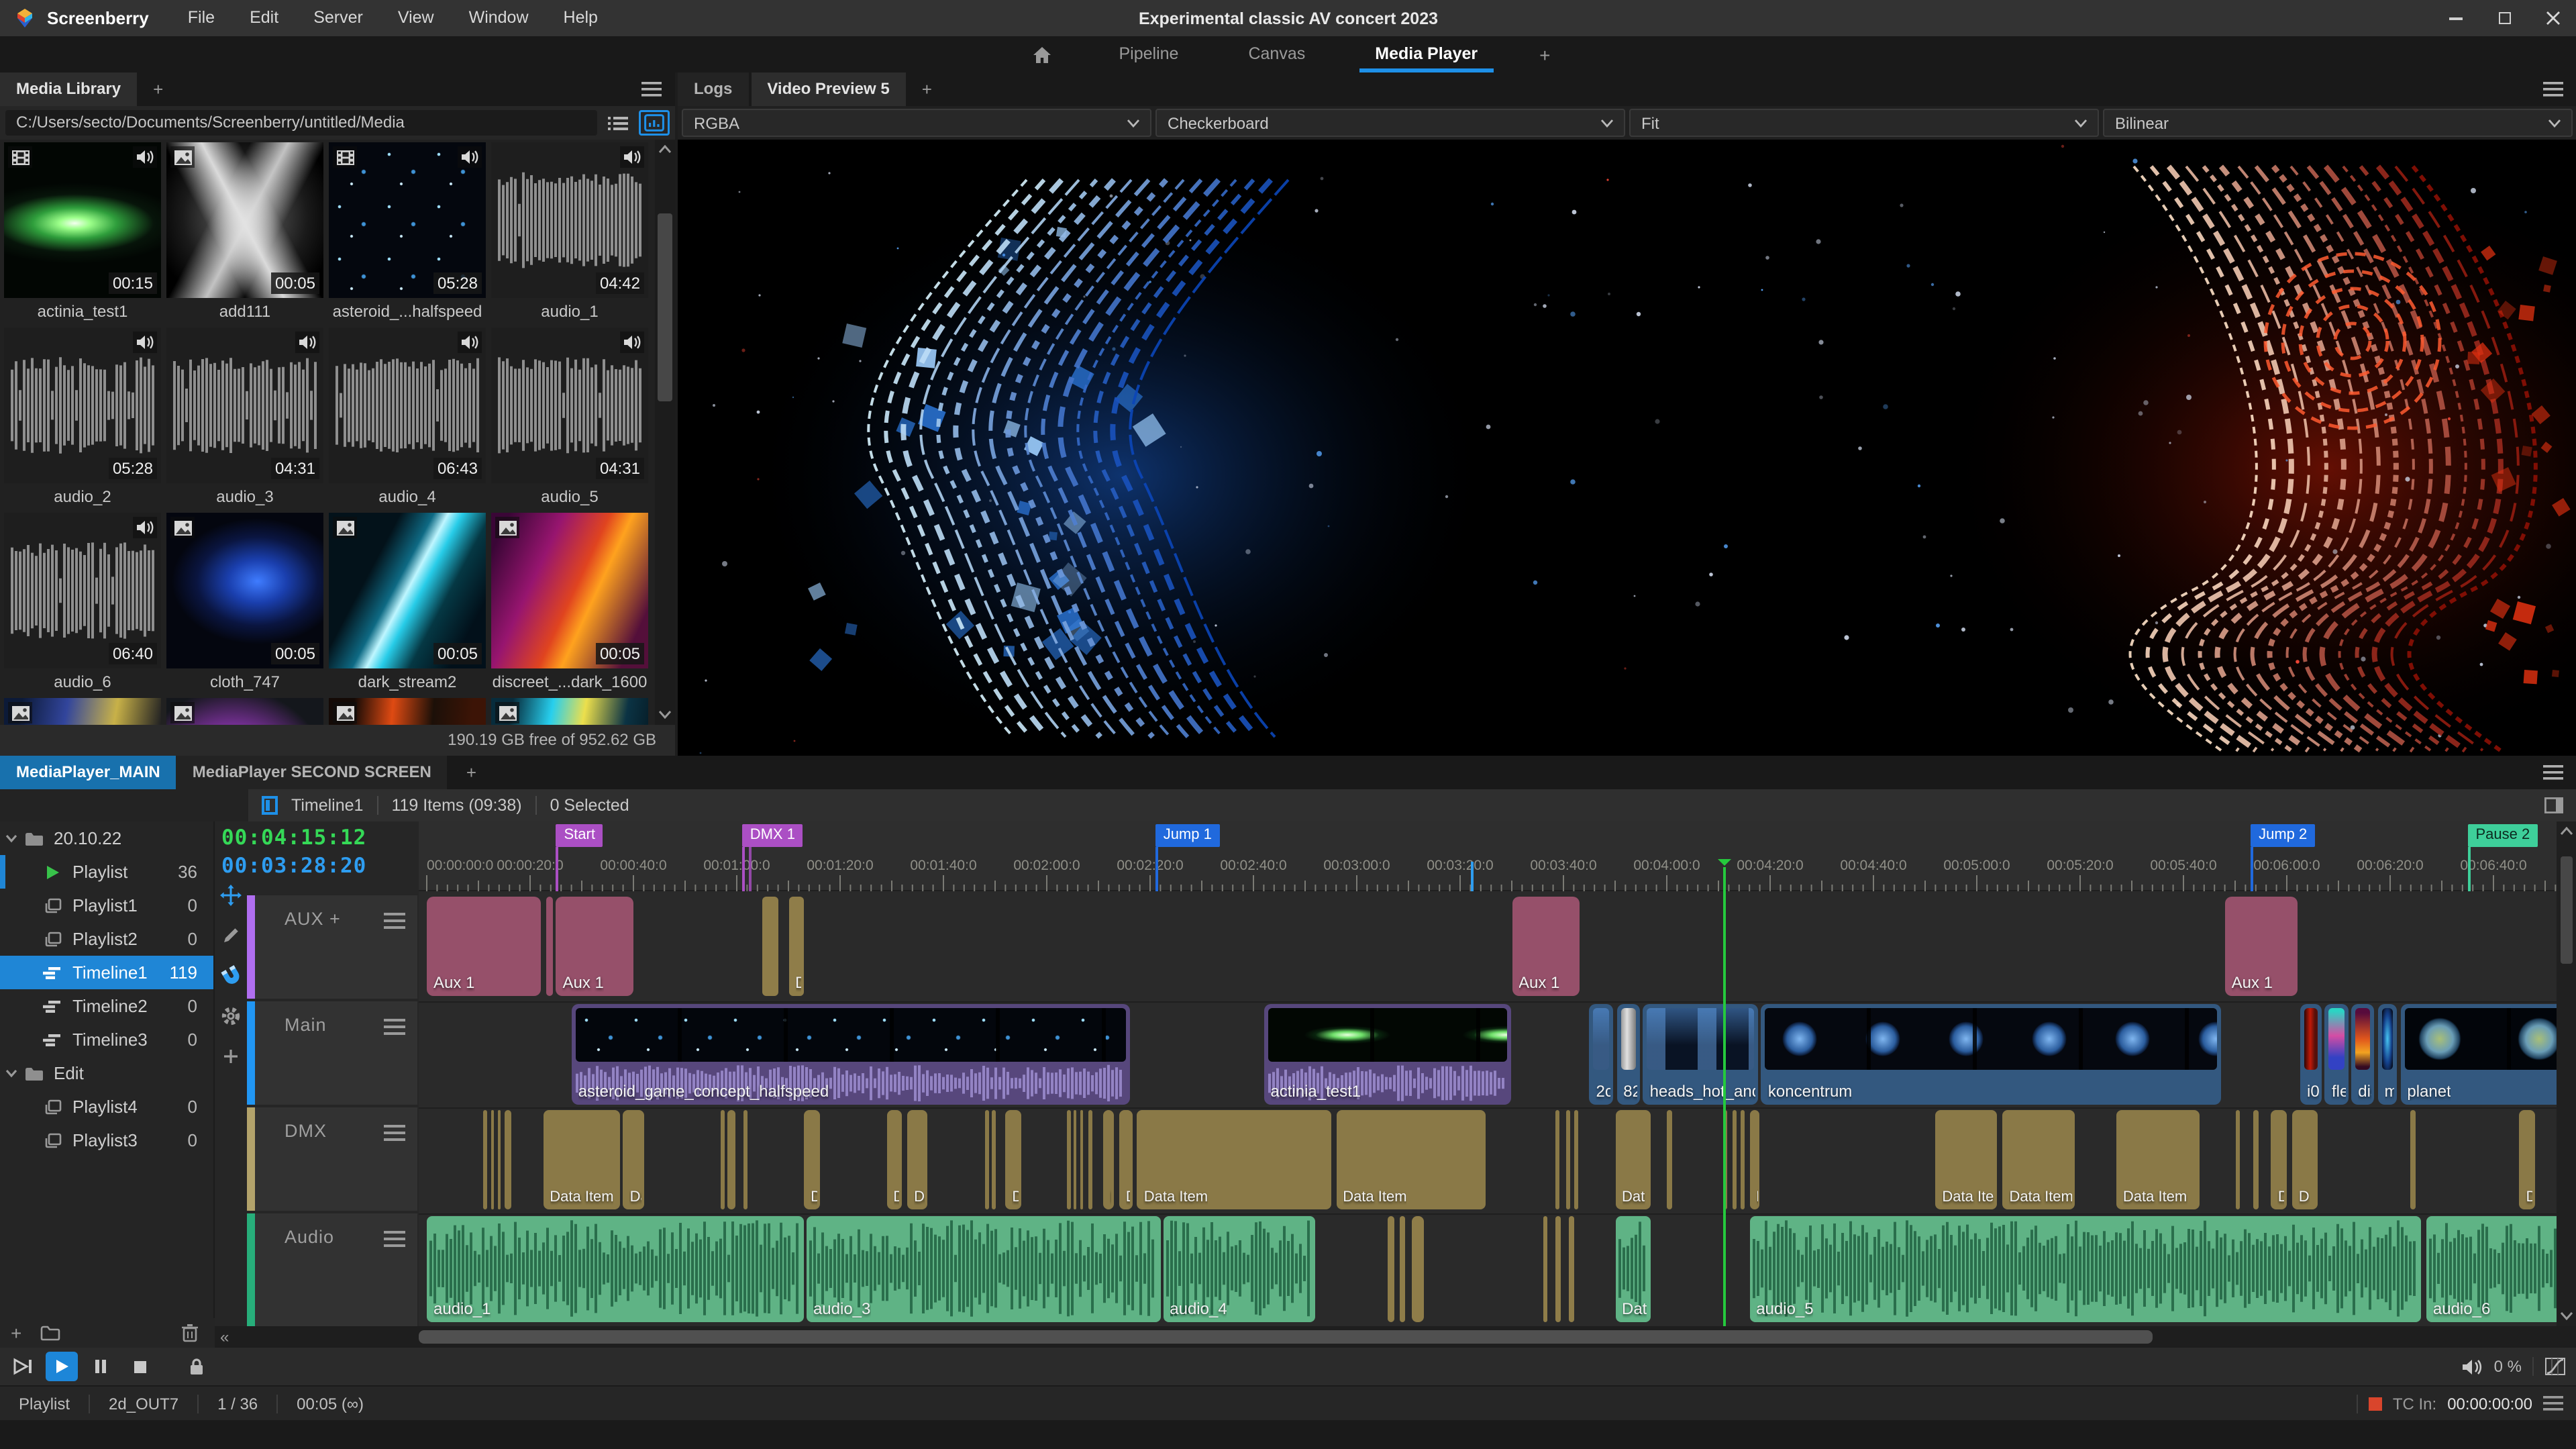 Image resolution: width=2576 pixels, height=1449 pixels. Describe the element at coordinates (201, 18) in the screenshot. I see `menu-file: File` at that location.